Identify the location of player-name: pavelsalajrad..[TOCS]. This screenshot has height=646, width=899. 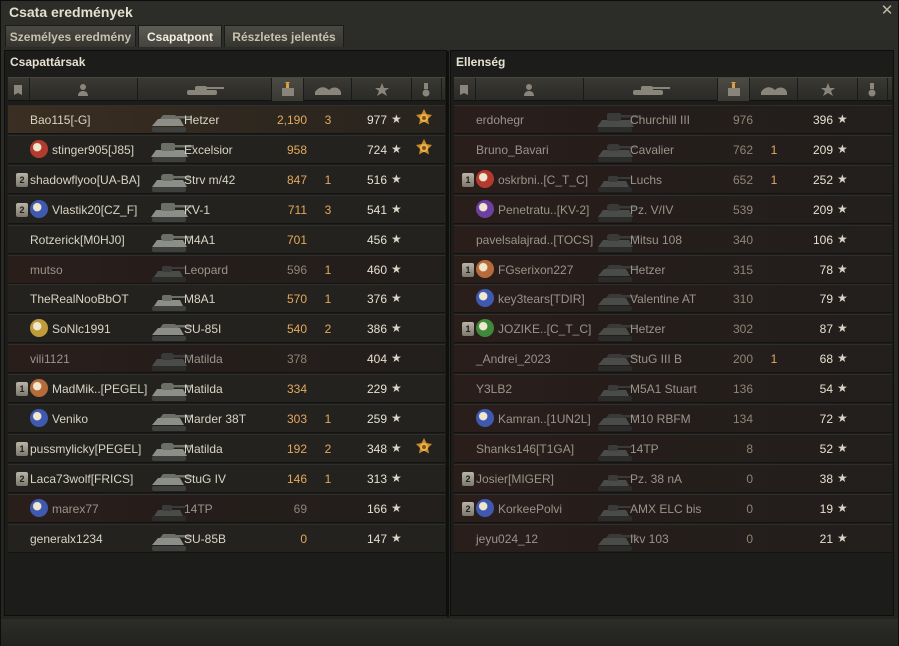
(534, 240).